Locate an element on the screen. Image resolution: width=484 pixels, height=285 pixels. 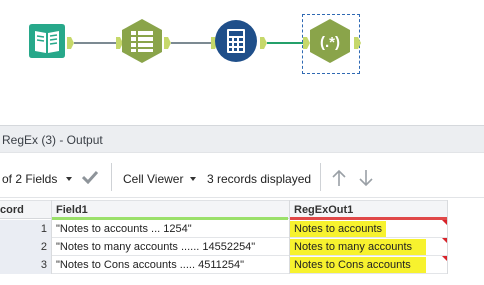
arrow-up-icon is located at coordinates (339, 178).